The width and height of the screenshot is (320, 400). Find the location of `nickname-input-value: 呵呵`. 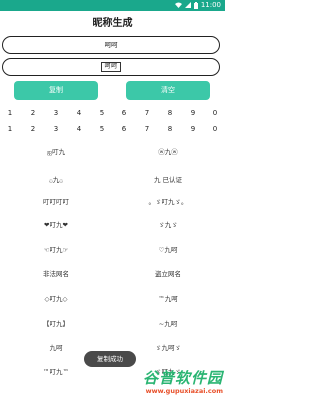

nickname-input-value: 呵呵 is located at coordinates (111, 45).